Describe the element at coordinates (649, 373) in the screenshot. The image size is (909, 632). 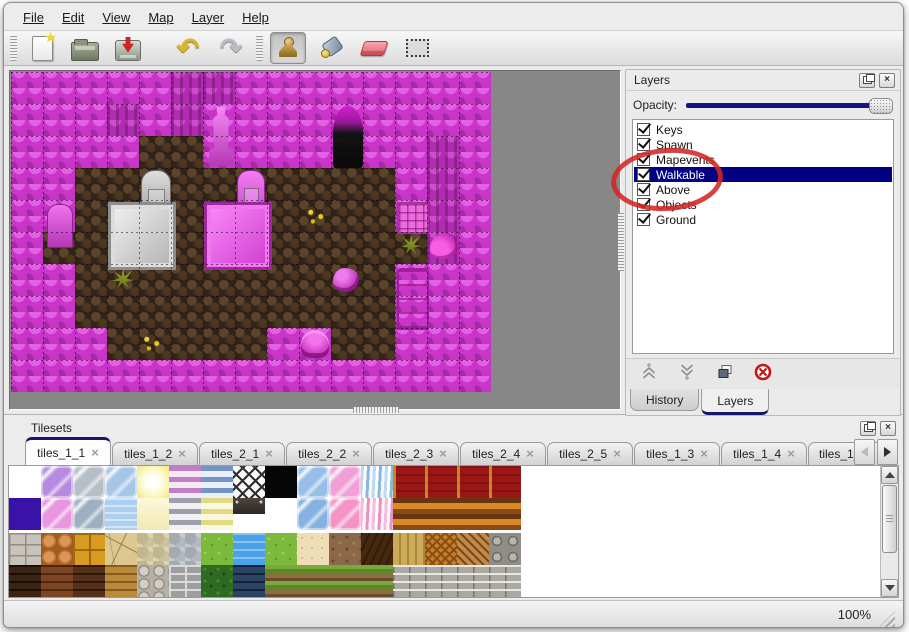
I see `move-layer-up-button` at that location.